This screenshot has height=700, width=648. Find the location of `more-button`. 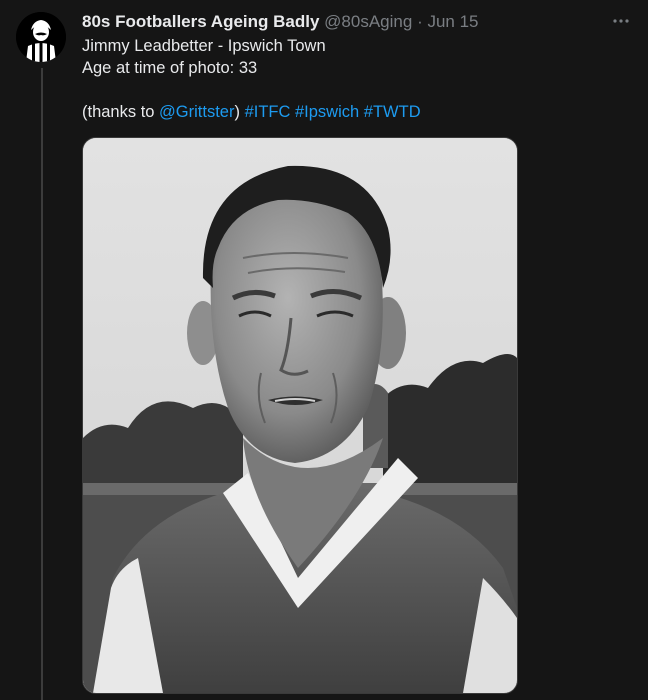

more-button is located at coordinates (621, 21).